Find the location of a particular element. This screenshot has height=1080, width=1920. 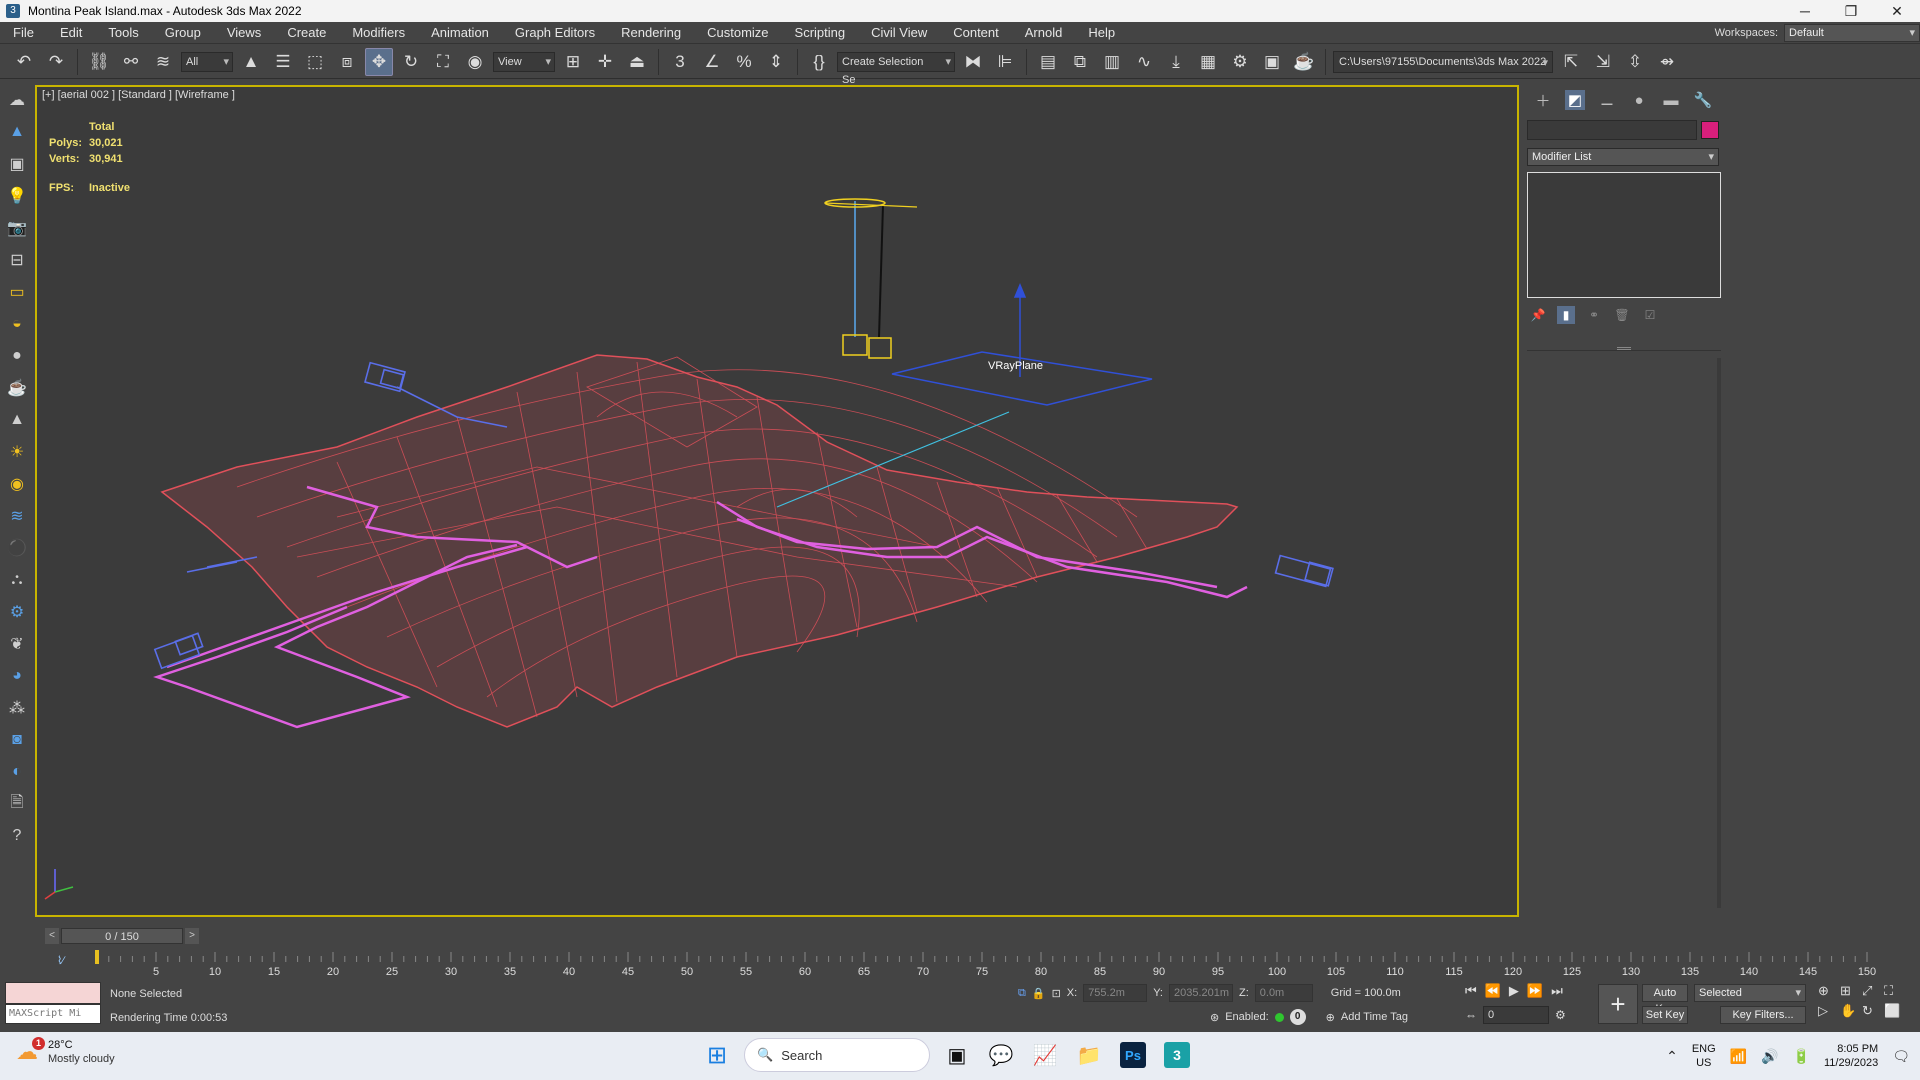

zoom-all-icon: ⊞ is located at coordinates (1851, 991).